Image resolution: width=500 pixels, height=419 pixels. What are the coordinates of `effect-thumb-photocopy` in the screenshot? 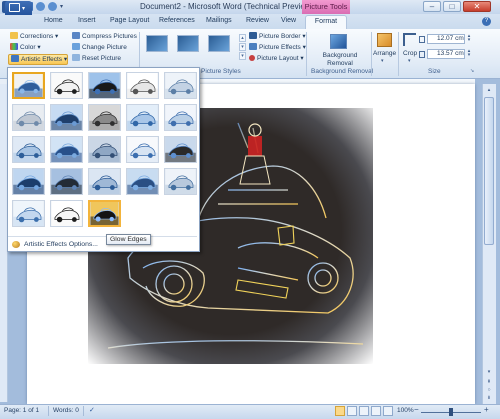 It's located at (142, 181).